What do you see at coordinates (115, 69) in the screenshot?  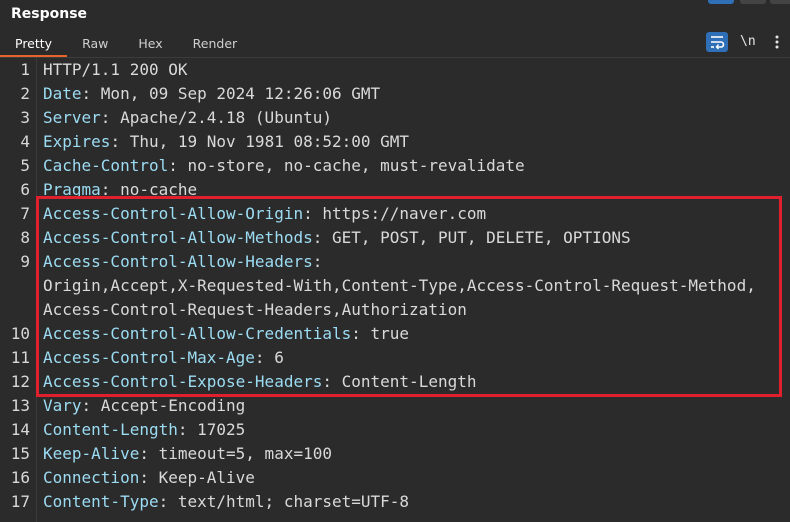 I see `status-line: HTTP/1.1 200 OK` at bounding box center [115, 69].